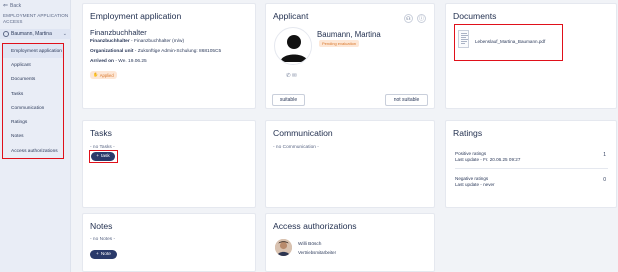 Image resolution: width=618 pixels, height=272 pixels. What do you see at coordinates (604, 180) in the screenshot?
I see `negative-ratings-count: 0` at bounding box center [604, 180].